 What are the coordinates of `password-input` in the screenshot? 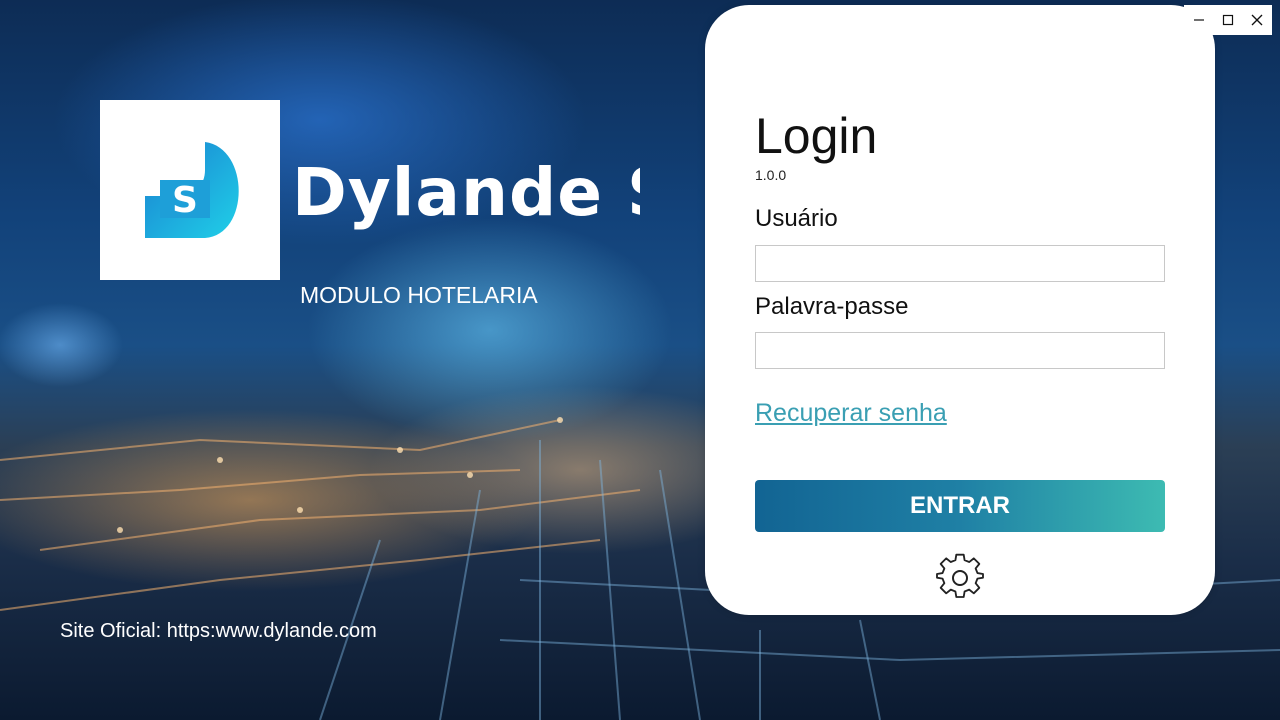 It's located at (960, 350).